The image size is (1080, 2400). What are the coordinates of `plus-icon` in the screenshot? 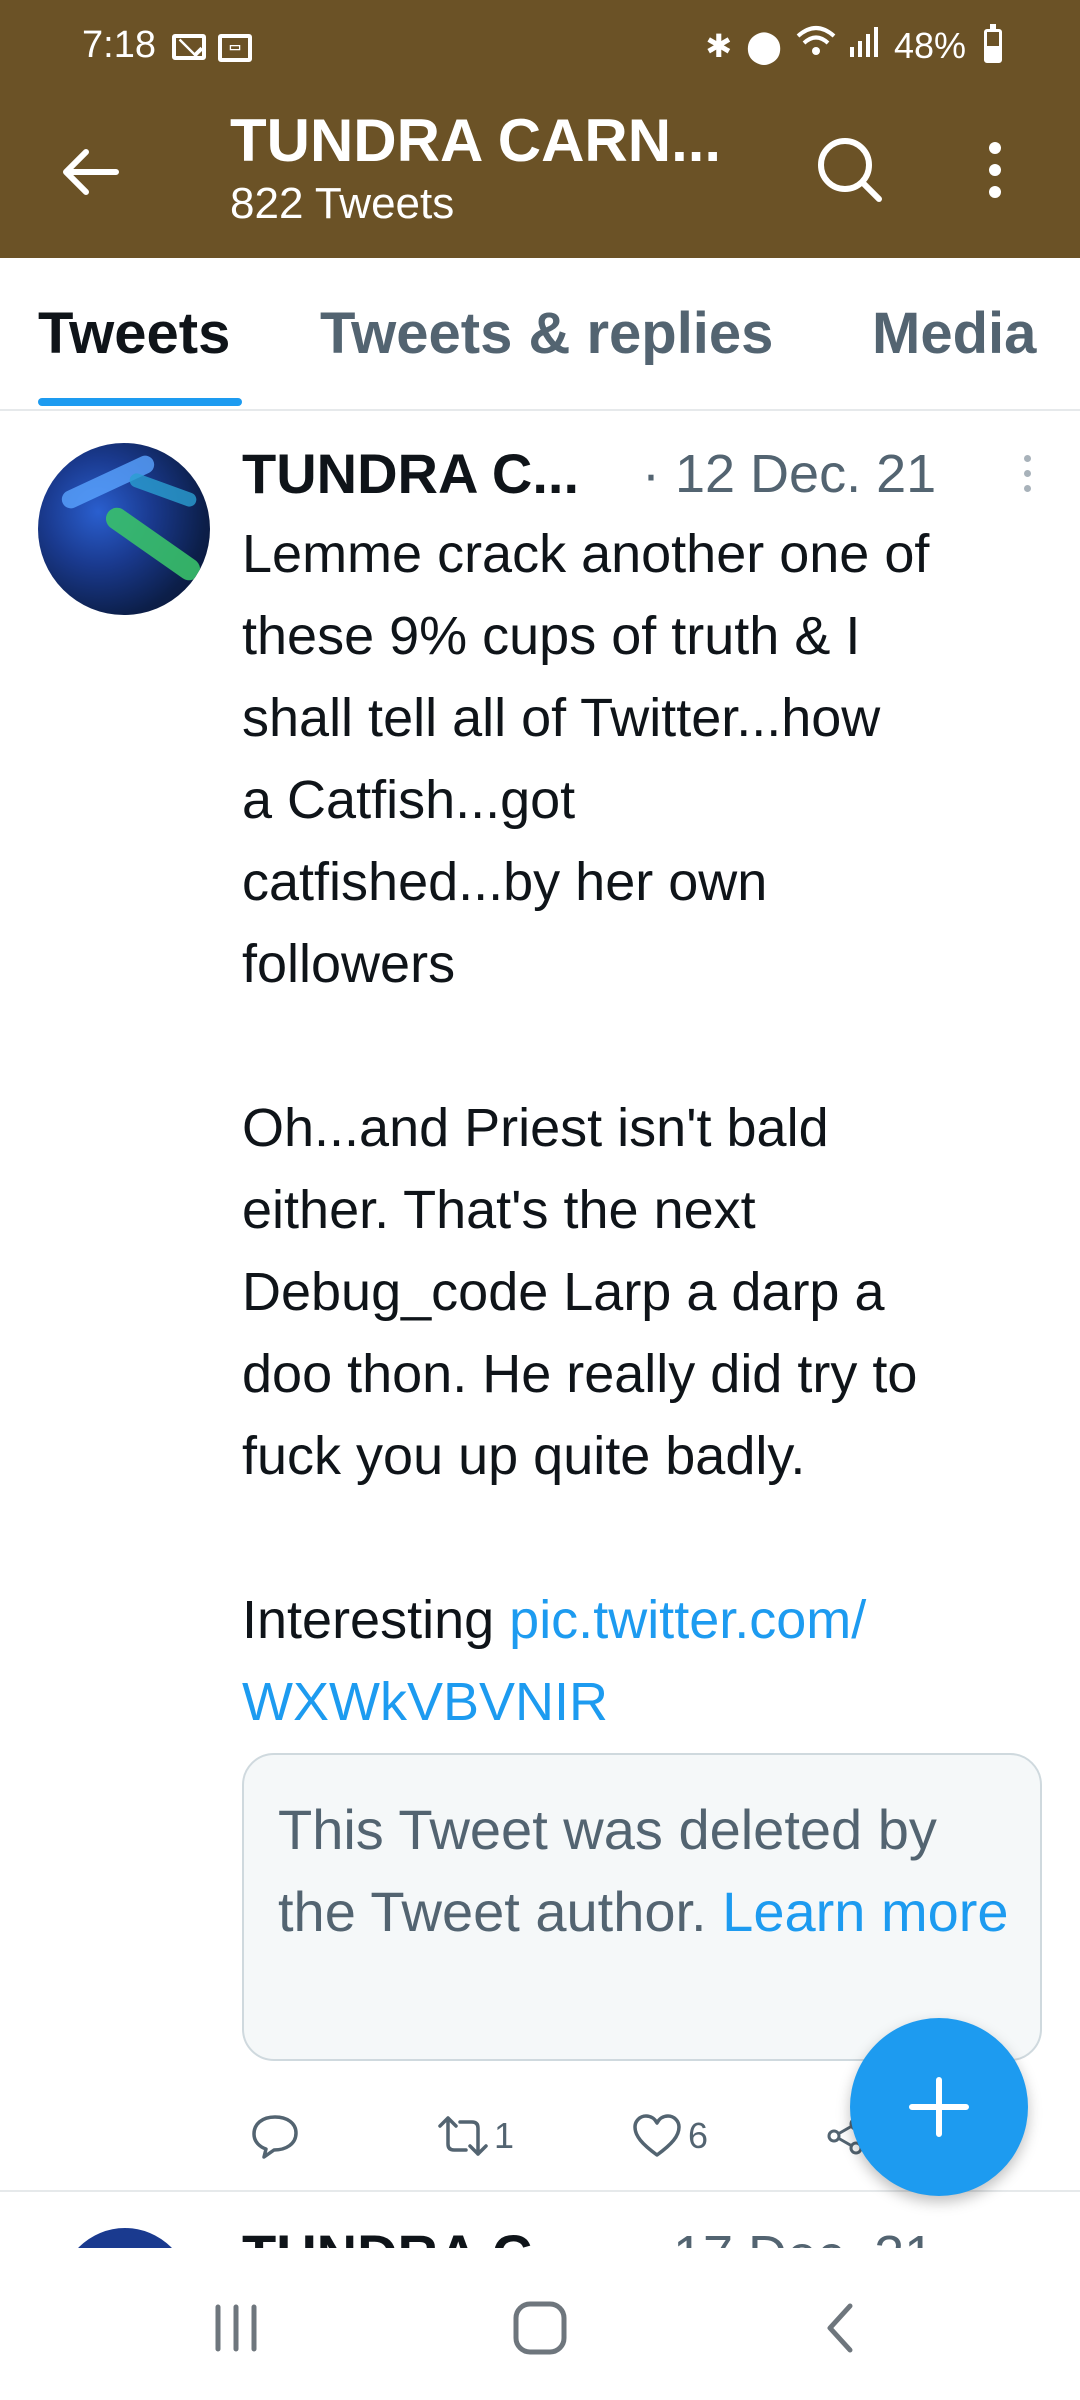 It's located at (939, 2107).